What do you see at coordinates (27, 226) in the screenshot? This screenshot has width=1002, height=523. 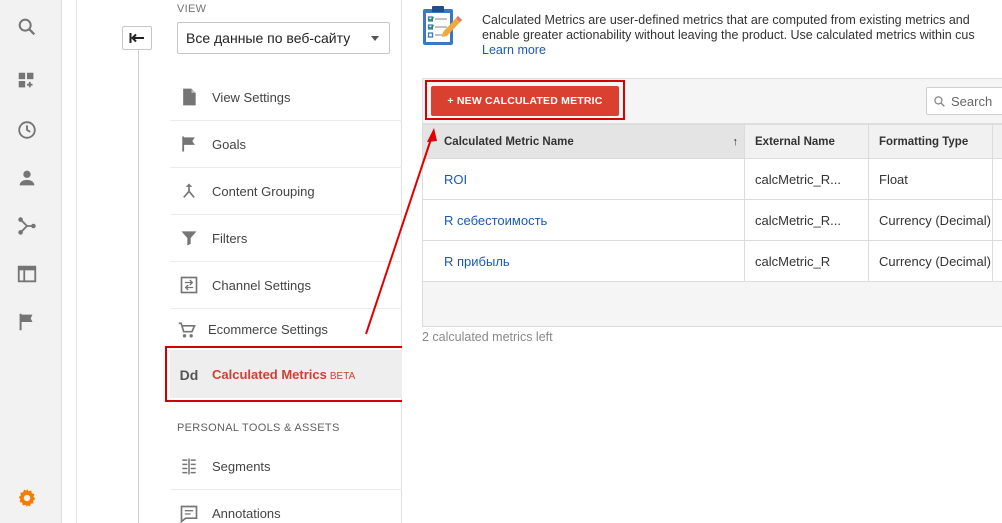 I see `acquisition-icon` at bounding box center [27, 226].